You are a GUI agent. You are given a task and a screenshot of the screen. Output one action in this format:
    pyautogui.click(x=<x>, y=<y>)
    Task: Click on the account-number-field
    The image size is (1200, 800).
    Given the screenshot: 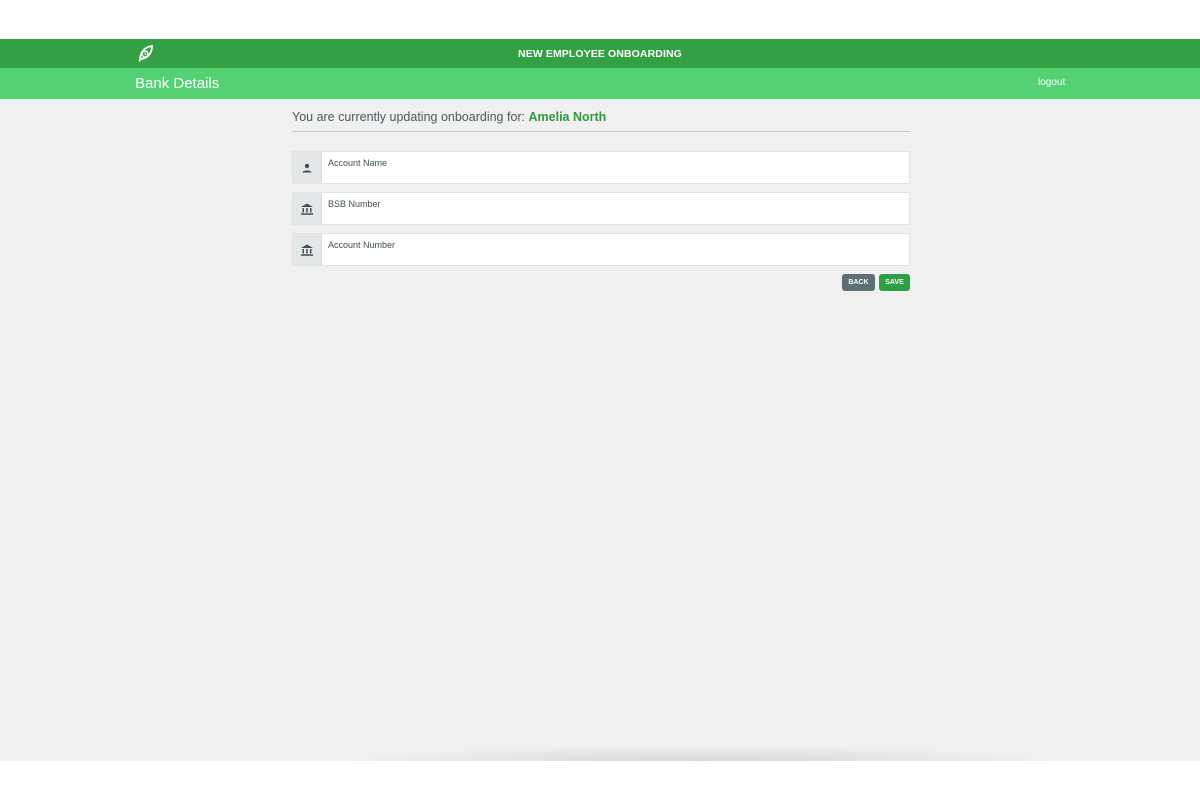 What is the action you would take?
    pyautogui.click(x=601, y=249)
    